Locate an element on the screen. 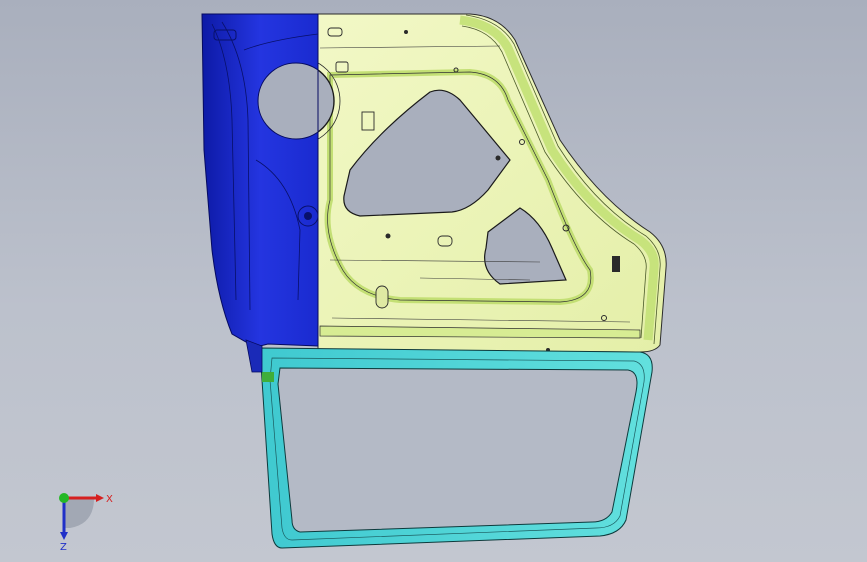 Image resolution: width=867 pixels, height=562 pixels. window-opening is located at coordinates (457, 450).